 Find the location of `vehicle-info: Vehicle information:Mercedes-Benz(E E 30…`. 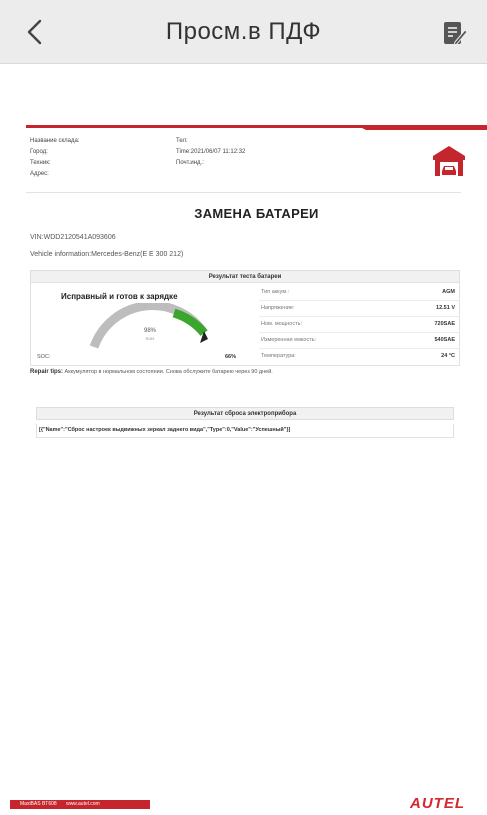

vehicle-info: Vehicle information:Mercedes-Benz(E E 30… is located at coordinates (107, 254).